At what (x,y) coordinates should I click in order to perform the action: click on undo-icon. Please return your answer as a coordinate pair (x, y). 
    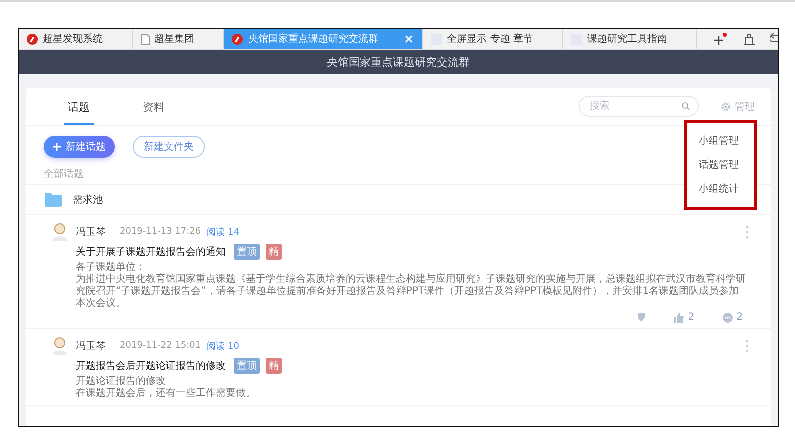
    Looking at the image, I should click on (774, 39).